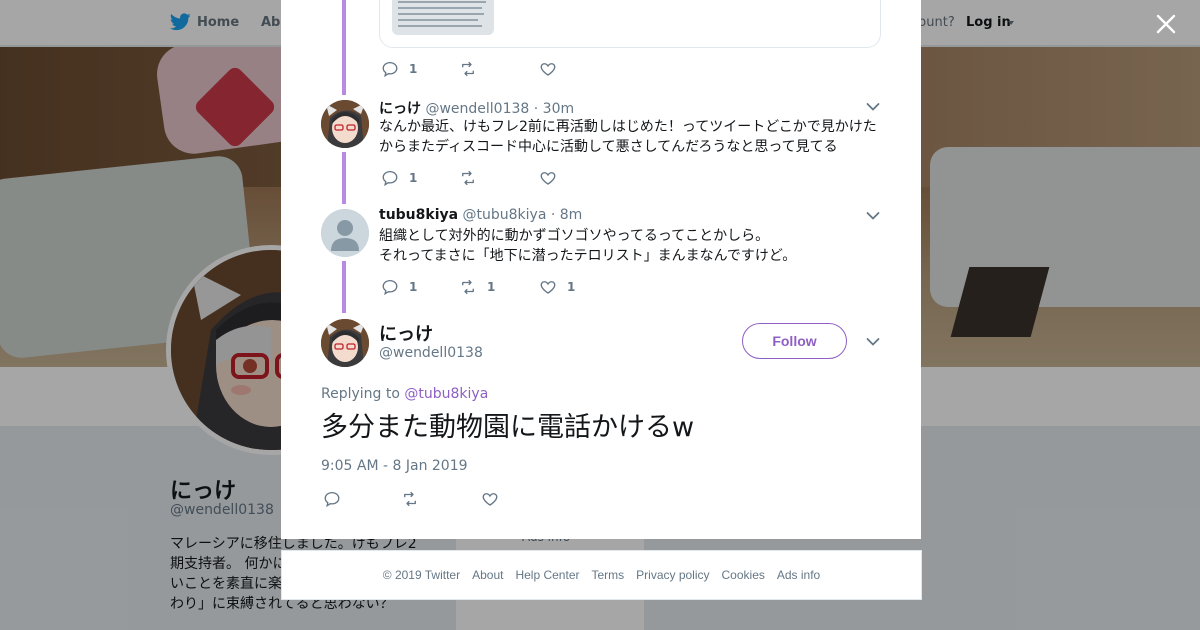 This screenshot has height=630, width=1200. Describe the element at coordinates (607, 575) in the screenshot. I see `footer-link-terms: Terms` at that location.